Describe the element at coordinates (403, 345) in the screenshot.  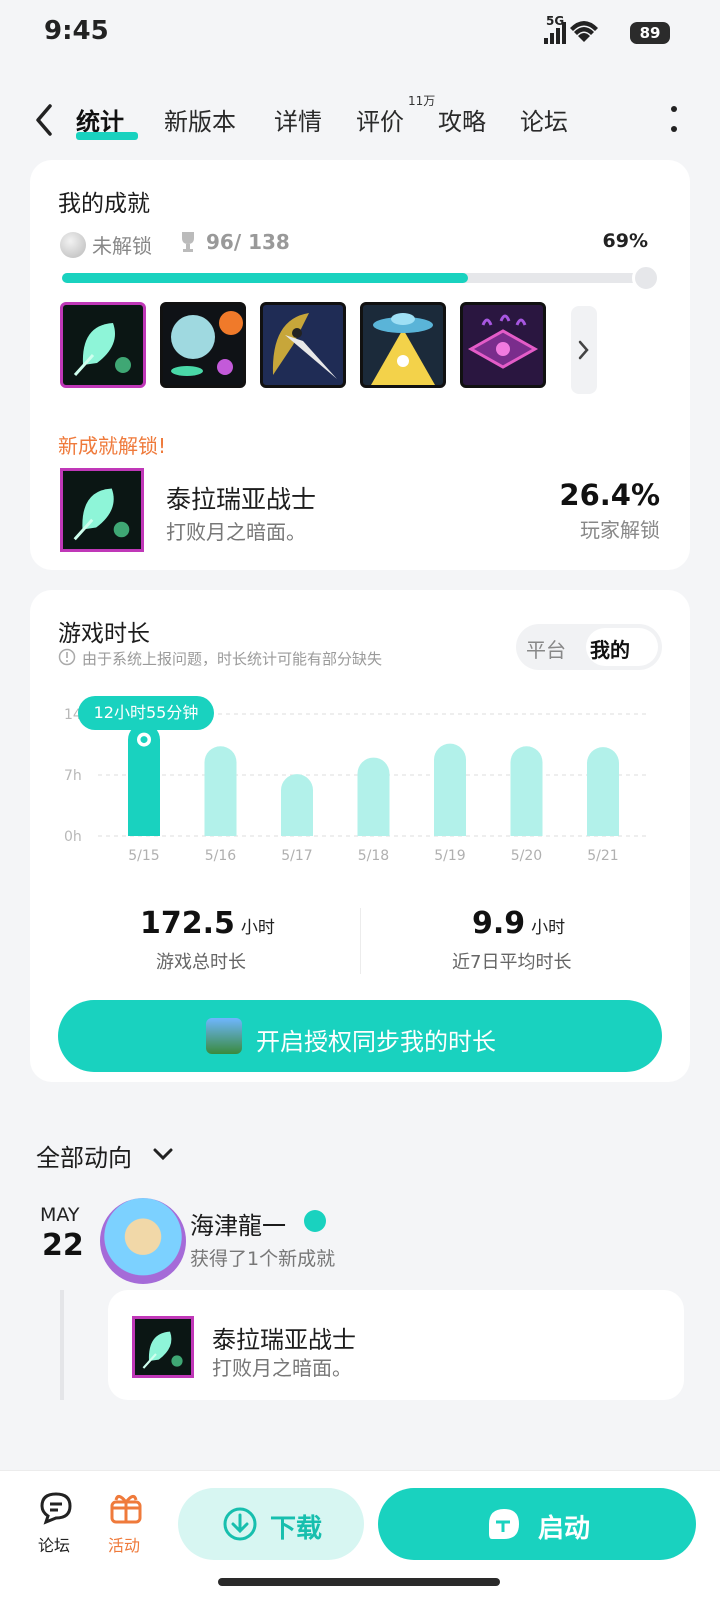
I see `ufo-icon` at that location.